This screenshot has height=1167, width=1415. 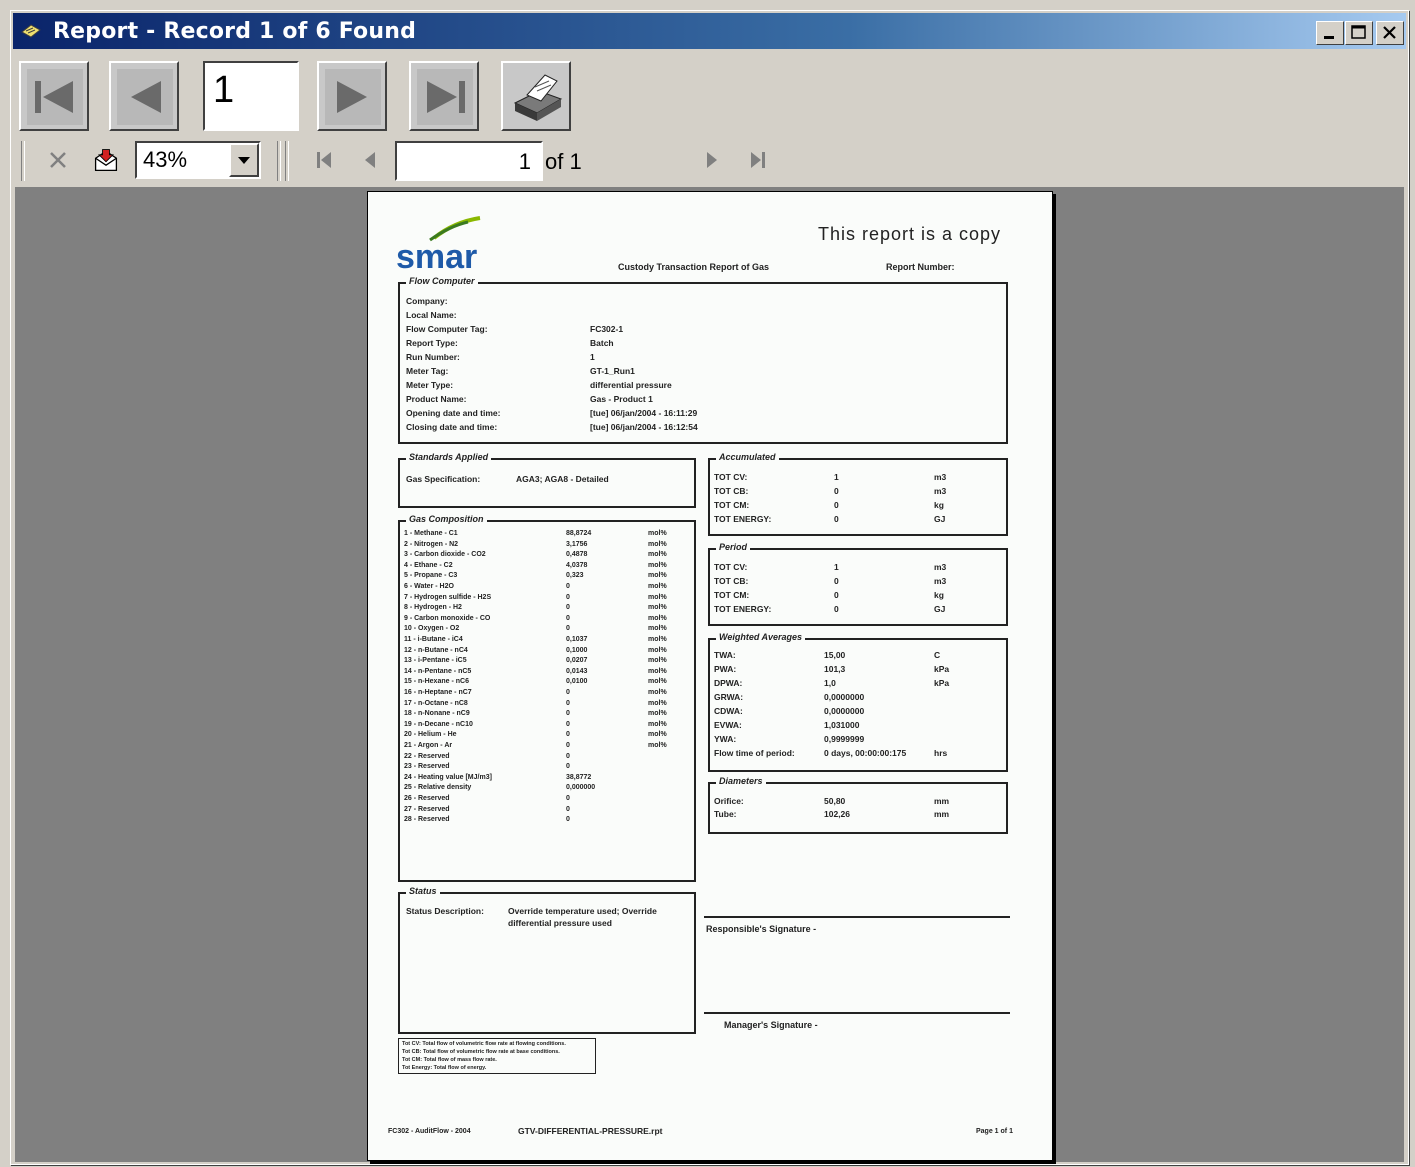 What do you see at coordinates (836, 505) in the screenshot?
I see `accumulated-value: 0` at bounding box center [836, 505].